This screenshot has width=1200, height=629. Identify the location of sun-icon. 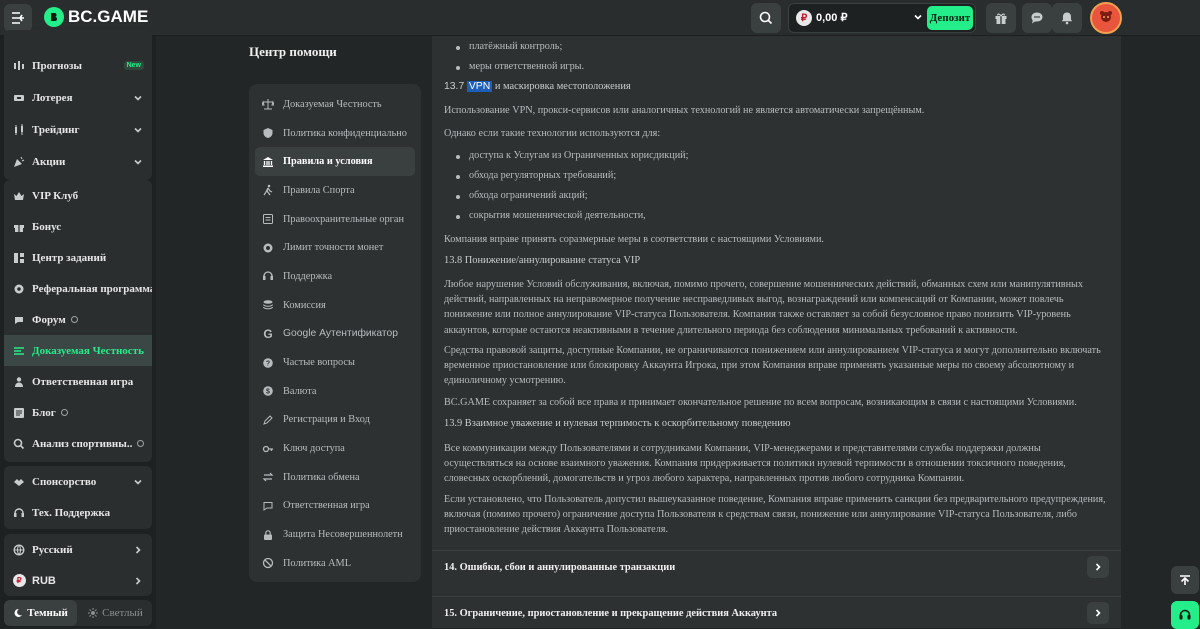
(93, 613).